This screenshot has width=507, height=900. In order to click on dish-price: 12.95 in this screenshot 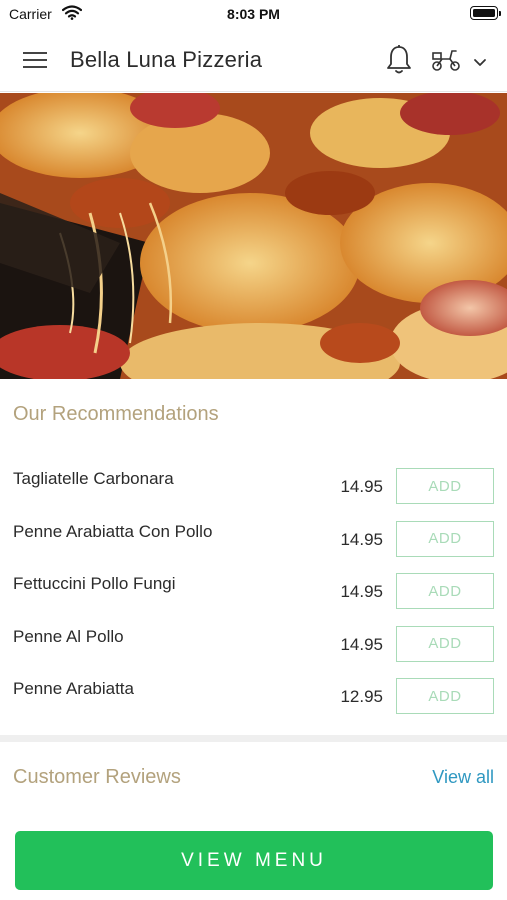, I will do `click(361, 696)`.